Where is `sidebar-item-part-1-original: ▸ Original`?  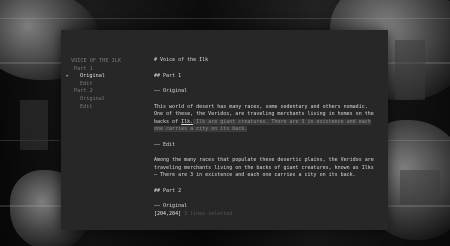 sidebar-item-part-1-original: ▸ Original is located at coordinates (102, 77).